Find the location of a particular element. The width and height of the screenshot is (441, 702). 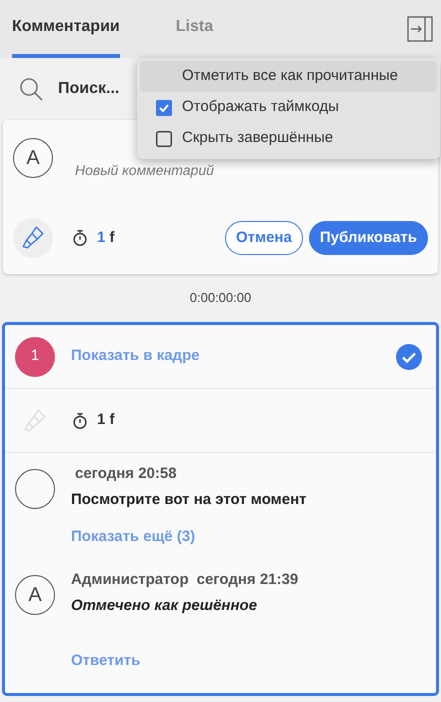

author-name: Администратор is located at coordinates (130, 580).